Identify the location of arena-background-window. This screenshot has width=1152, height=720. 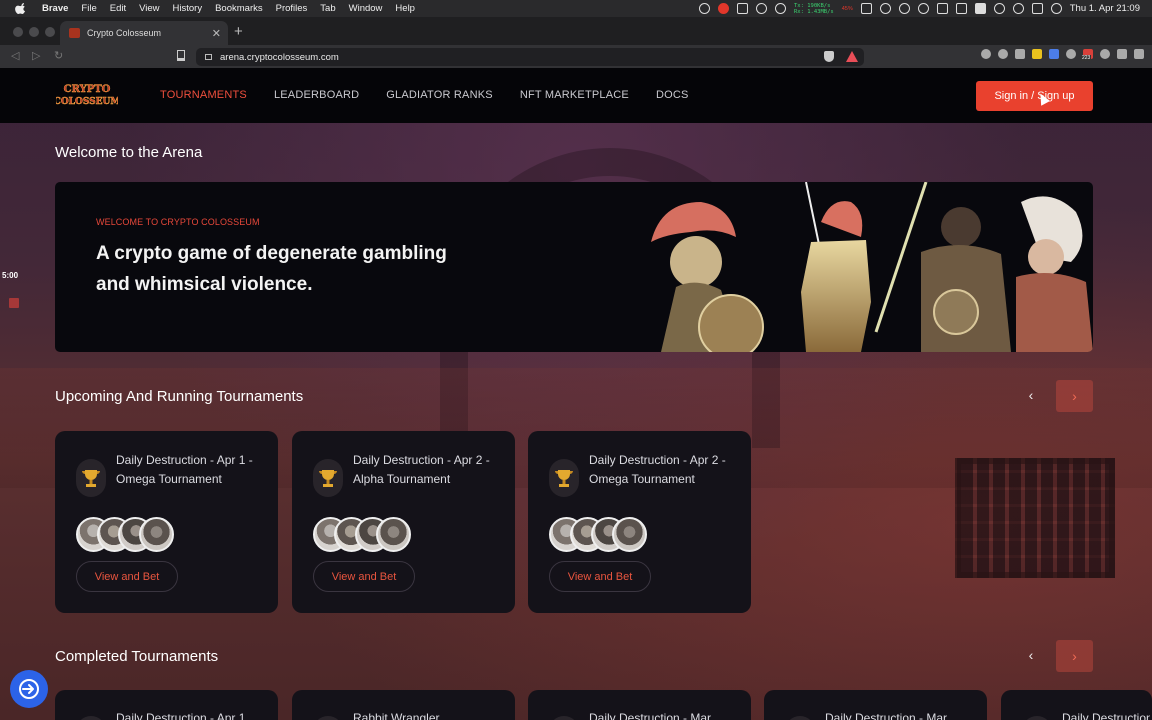
(1035, 518).